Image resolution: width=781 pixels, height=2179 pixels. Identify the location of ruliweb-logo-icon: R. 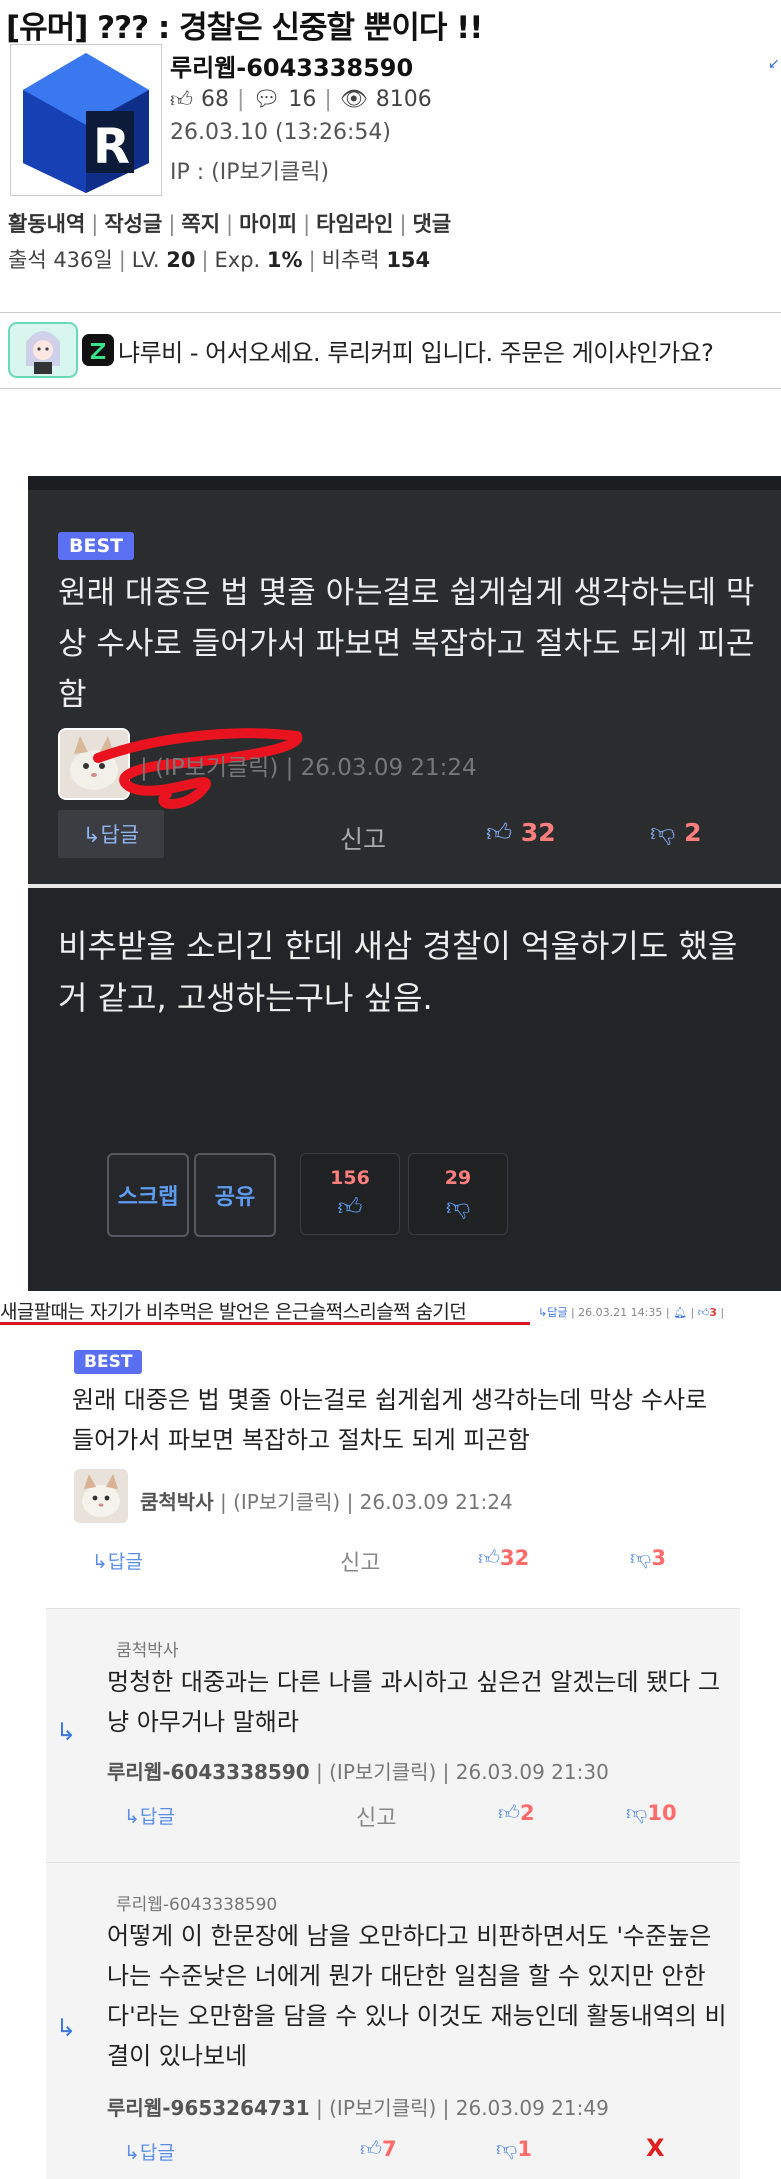
(86, 123).